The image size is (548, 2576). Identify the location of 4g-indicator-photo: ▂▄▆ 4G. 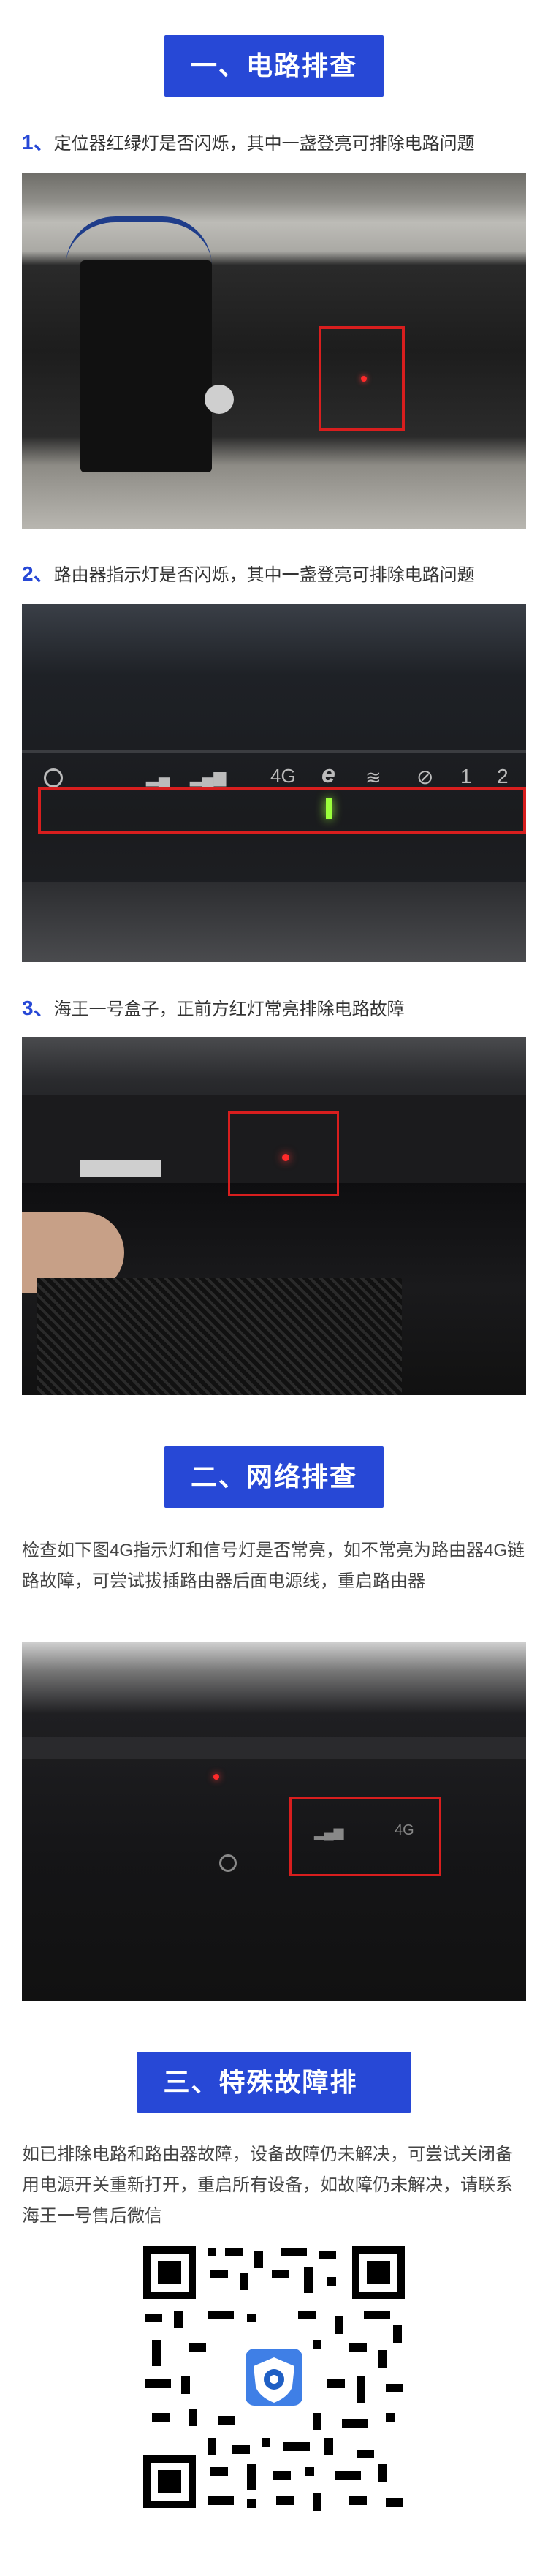
(274, 1821).